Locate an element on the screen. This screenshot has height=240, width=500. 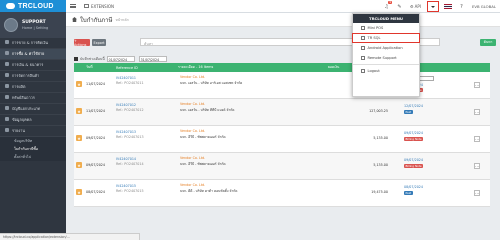
user-panel: SUPPORT Home | Setting is located at coordinates (33, 25).